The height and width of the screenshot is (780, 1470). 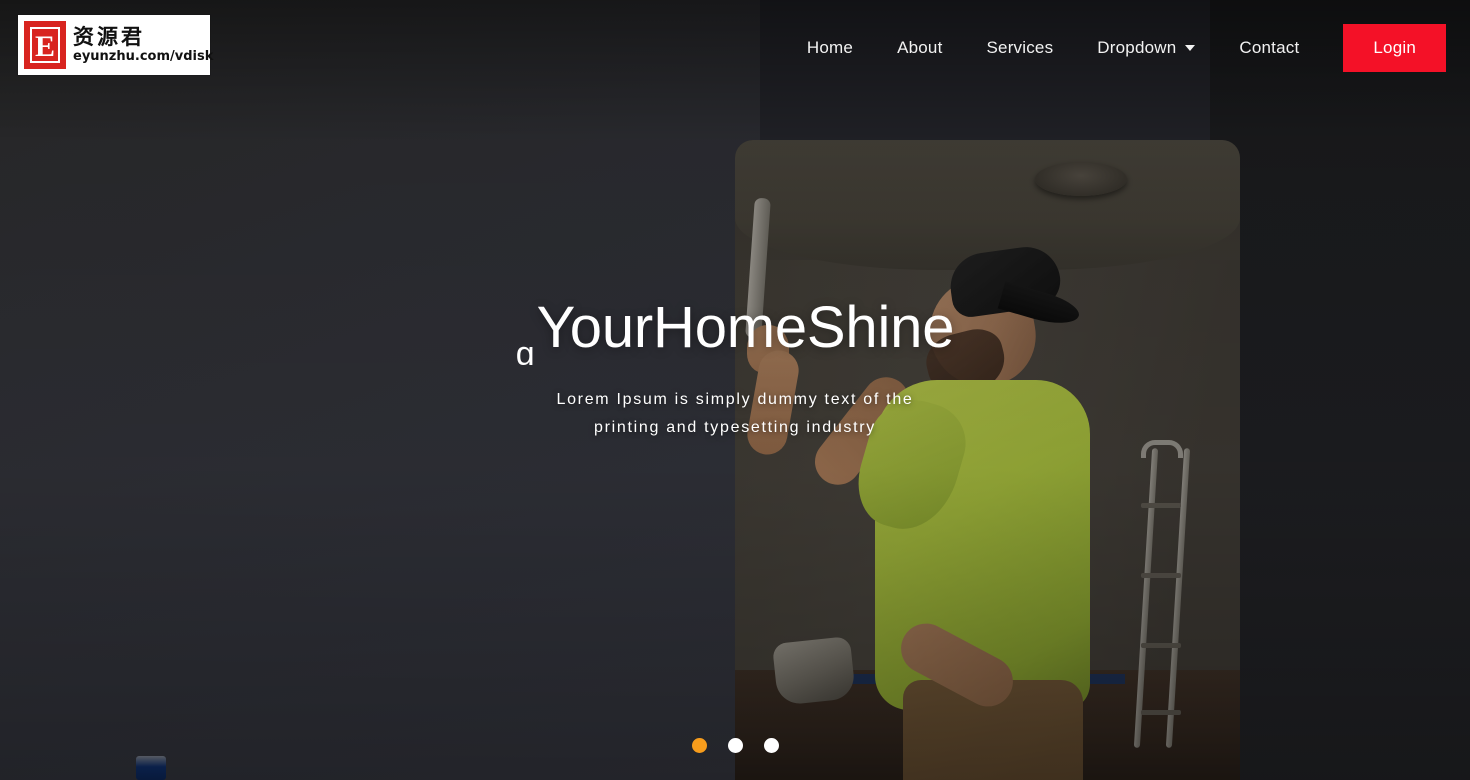 I want to click on carousel-indicators, so click(x=735, y=745).